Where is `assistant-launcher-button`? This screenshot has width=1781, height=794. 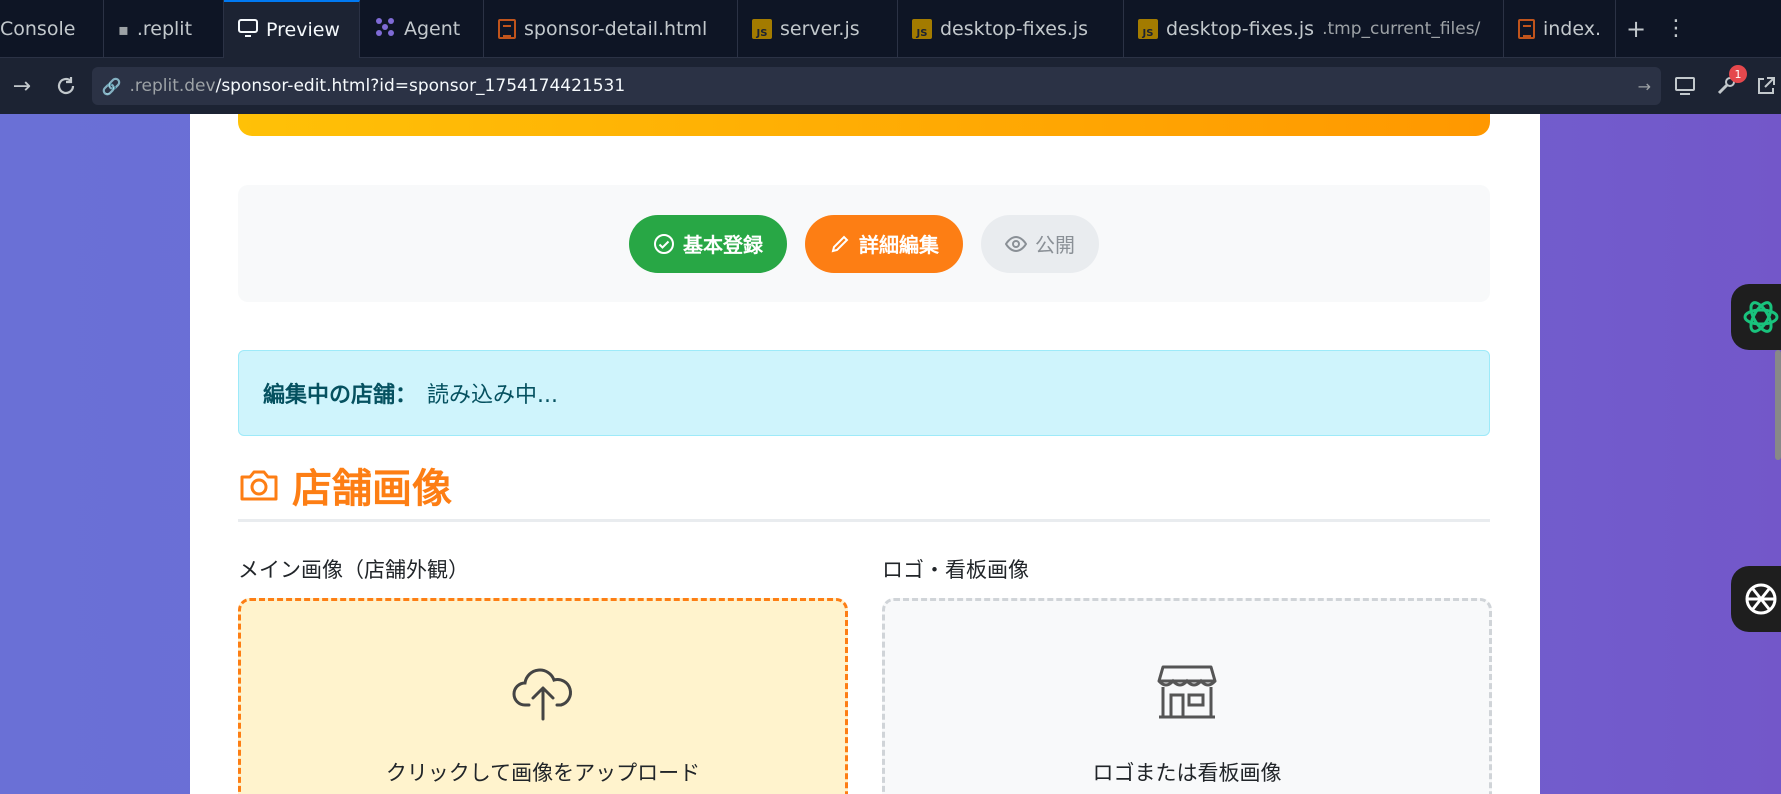
assistant-launcher-button is located at coordinates (1756, 317).